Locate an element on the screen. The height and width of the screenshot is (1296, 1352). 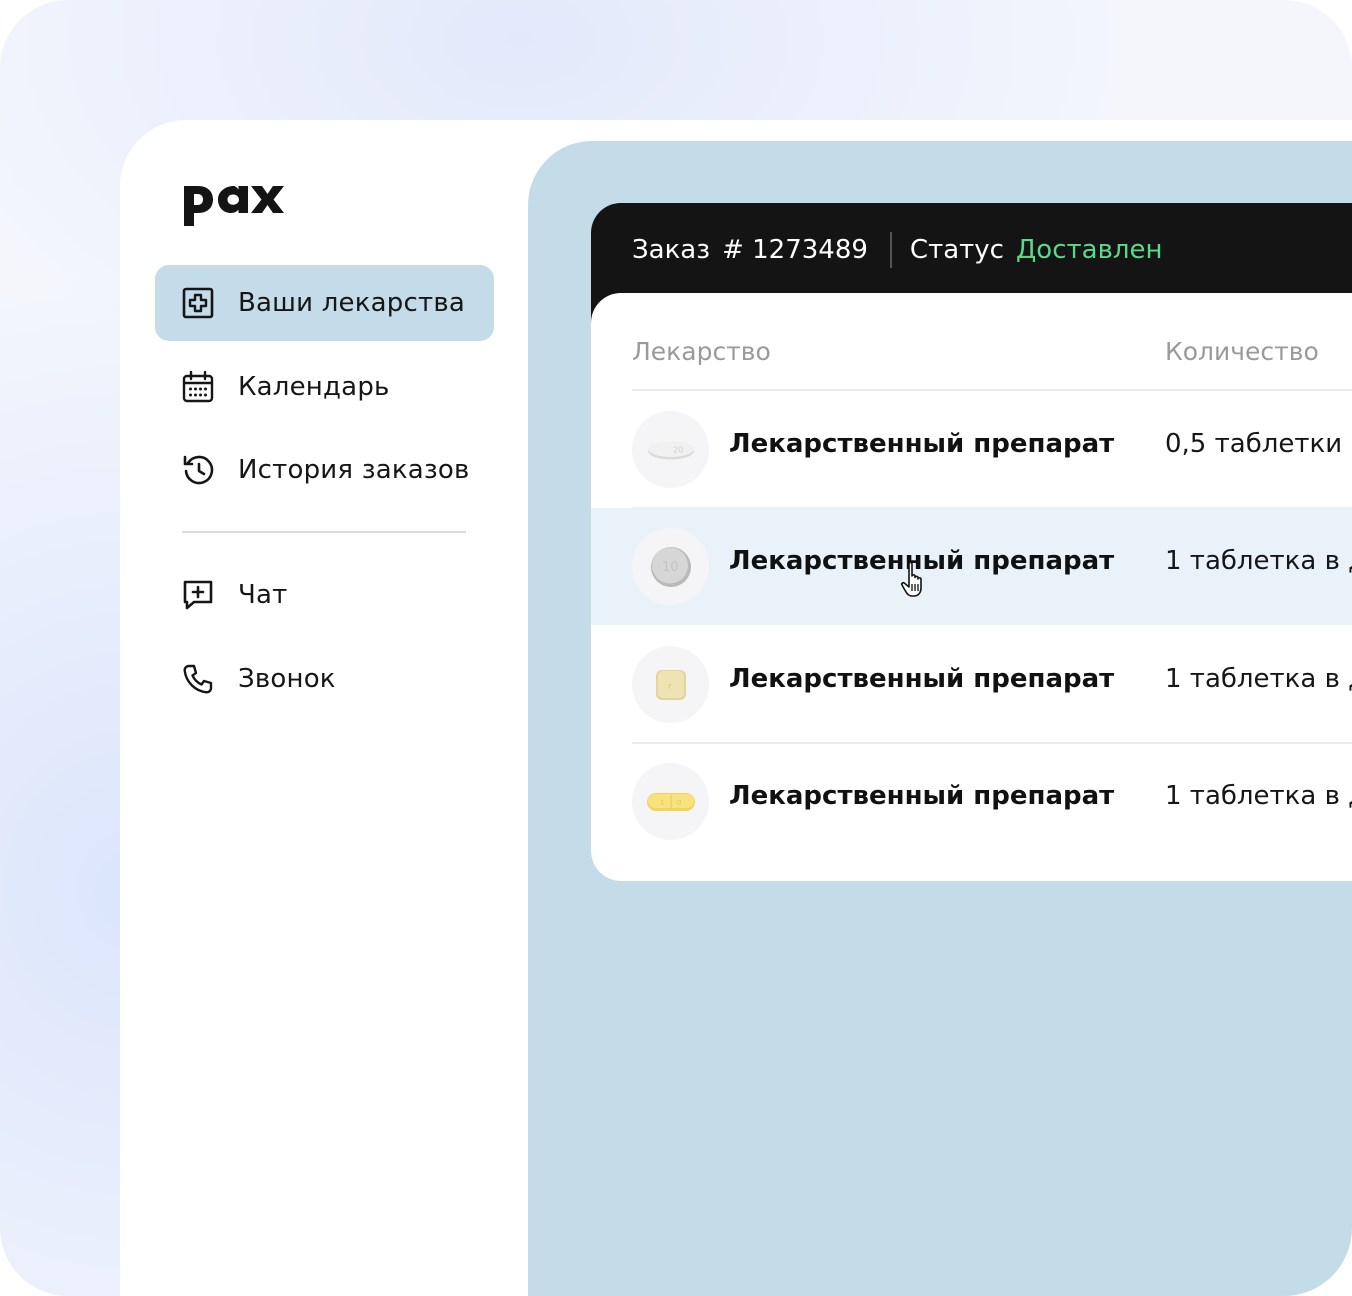
svg-text: 10 is located at coordinates (670, 567).